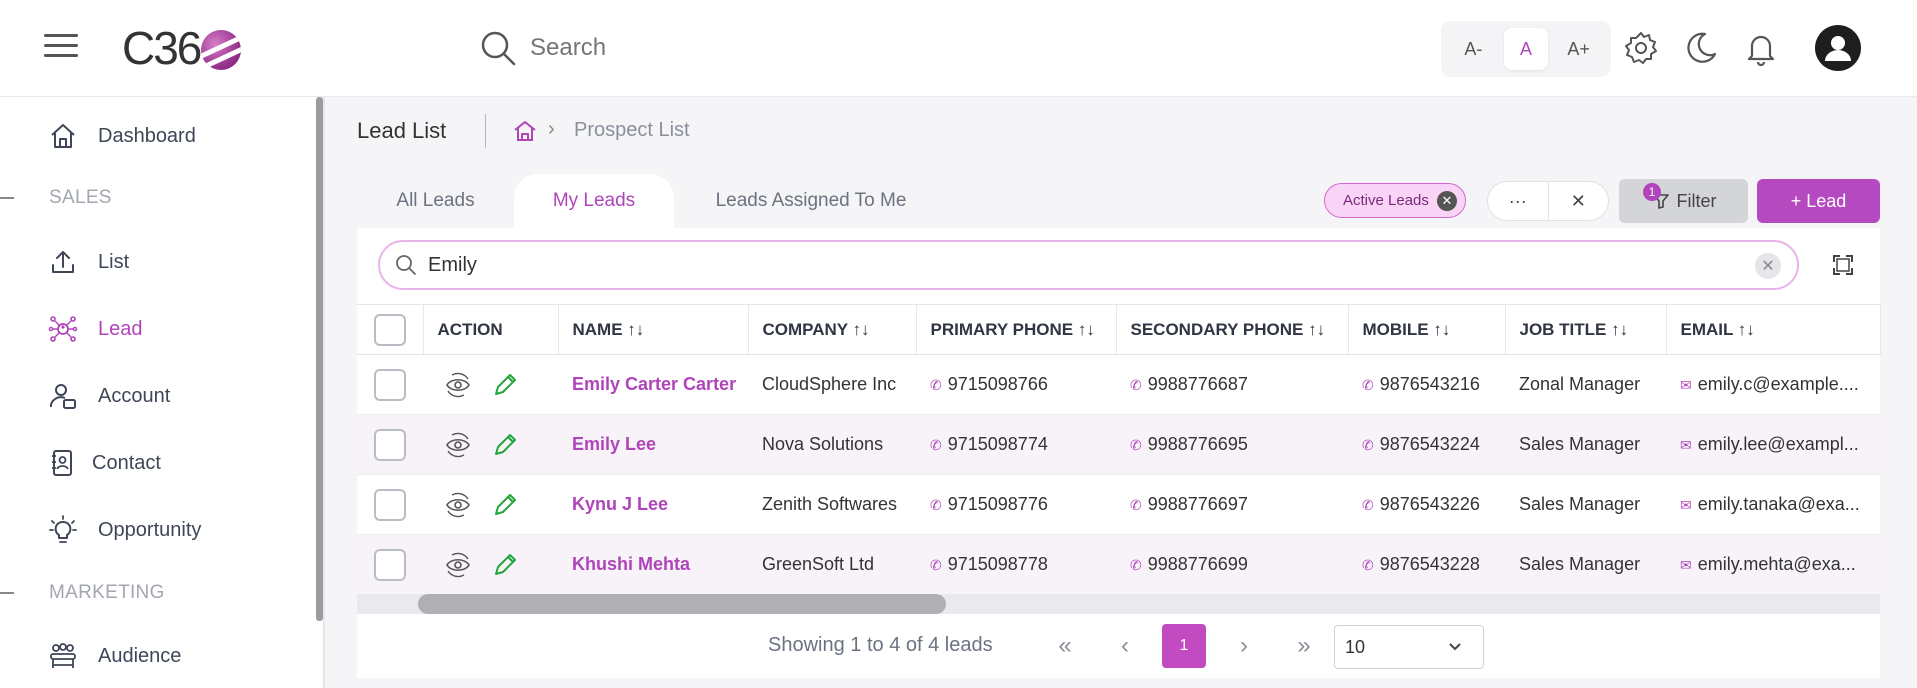 This screenshot has width=1917, height=688. I want to click on expand-icon, so click(1843, 265).